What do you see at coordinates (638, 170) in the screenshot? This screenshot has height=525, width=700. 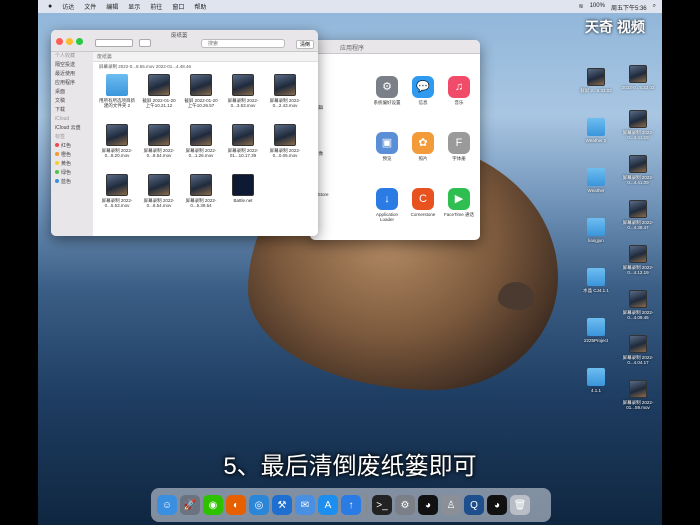 I see `desktop-icon: 屏幕录制 2022-0...4.41.09` at bounding box center [638, 170].